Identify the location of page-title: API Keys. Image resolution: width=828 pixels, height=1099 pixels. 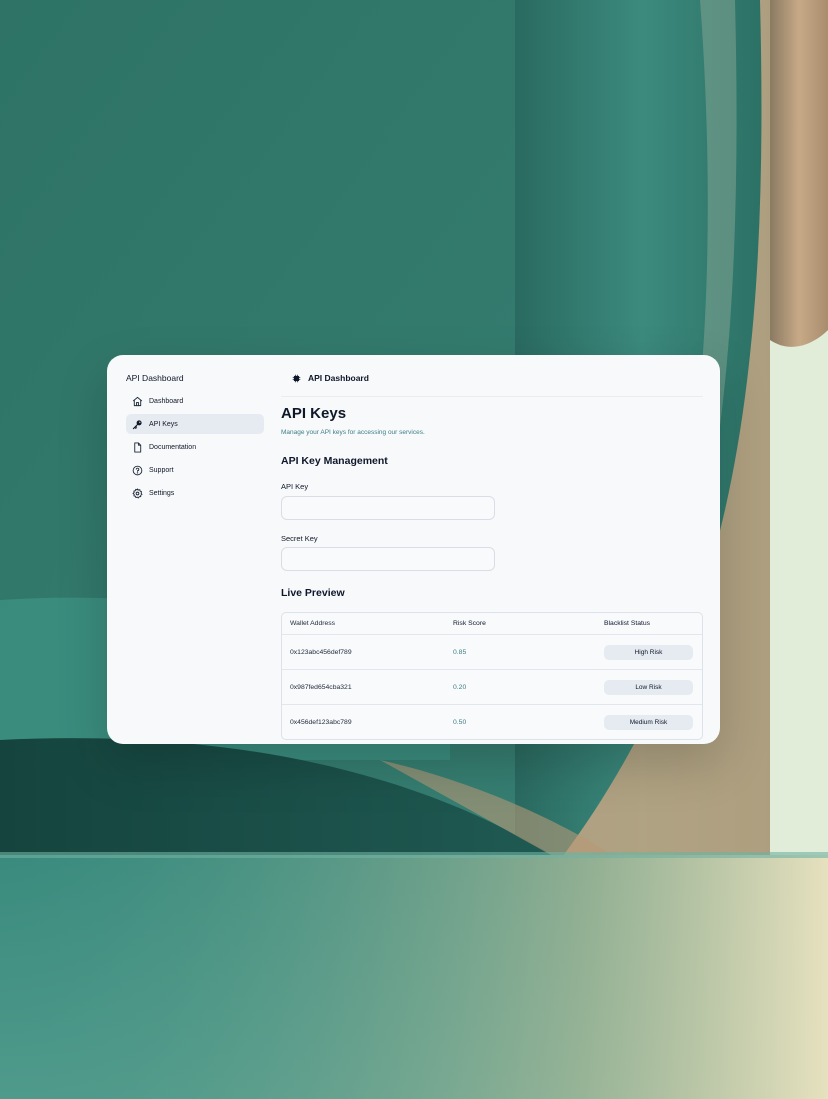
(314, 413).